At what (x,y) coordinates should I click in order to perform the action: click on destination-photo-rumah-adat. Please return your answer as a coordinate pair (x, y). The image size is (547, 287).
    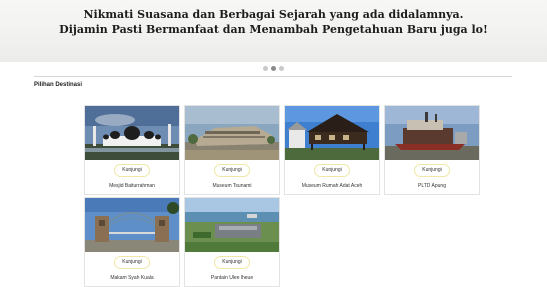
    Looking at the image, I should click on (332, 133).